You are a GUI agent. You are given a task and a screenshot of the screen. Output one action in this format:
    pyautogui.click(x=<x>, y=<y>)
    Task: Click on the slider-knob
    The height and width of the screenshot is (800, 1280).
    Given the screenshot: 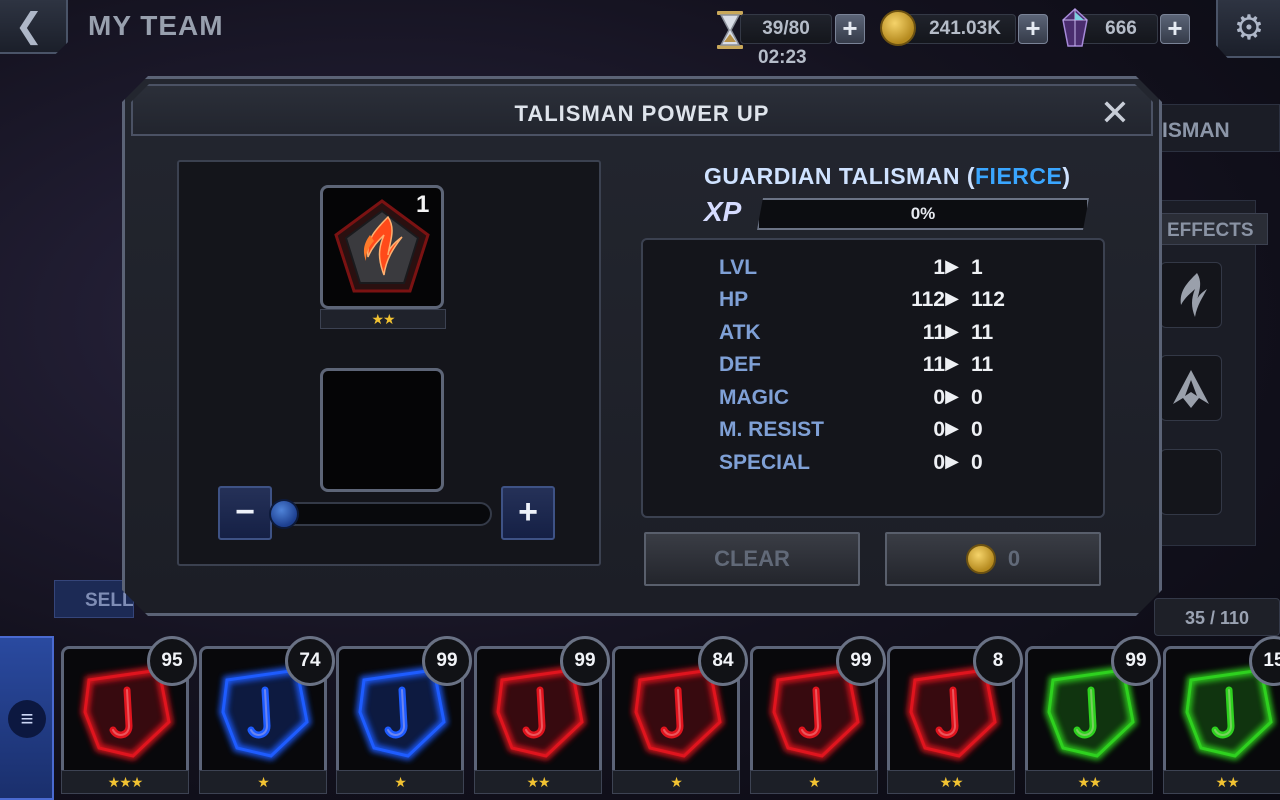 What is the action you would take?
    pyautogui.click(x=284, y=514)
    